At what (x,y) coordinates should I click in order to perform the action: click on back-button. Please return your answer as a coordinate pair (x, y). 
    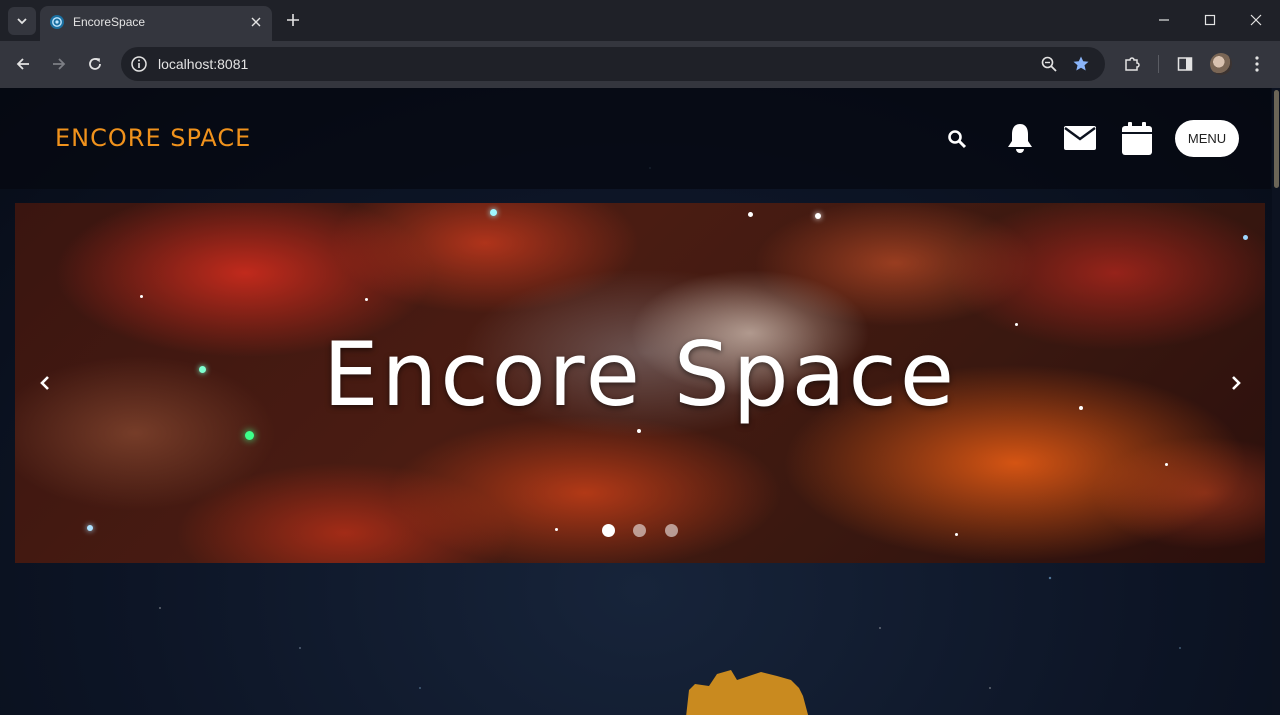
    Looking at the image, I should click on (23, 64).